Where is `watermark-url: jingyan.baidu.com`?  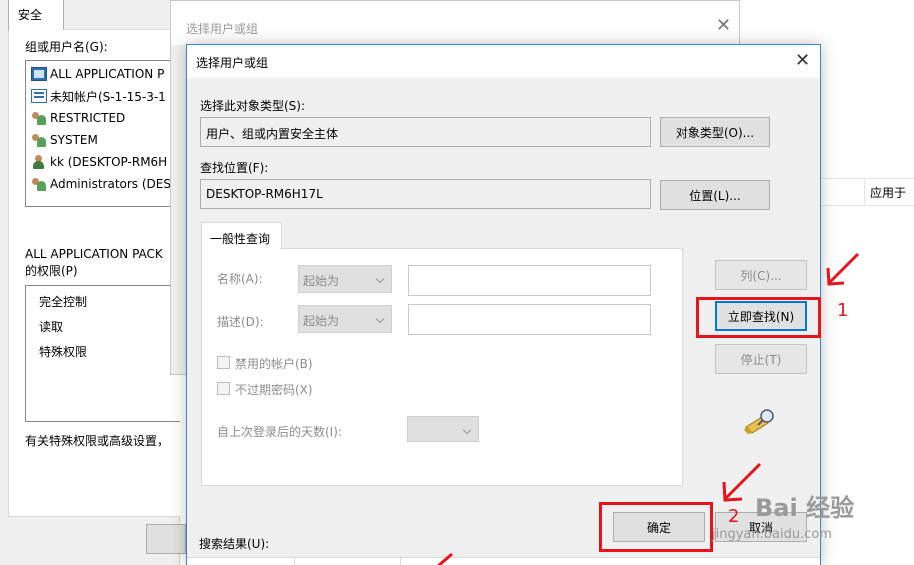 watermark-url: jingyan.baidu.com is located at coordinates (772, 534).